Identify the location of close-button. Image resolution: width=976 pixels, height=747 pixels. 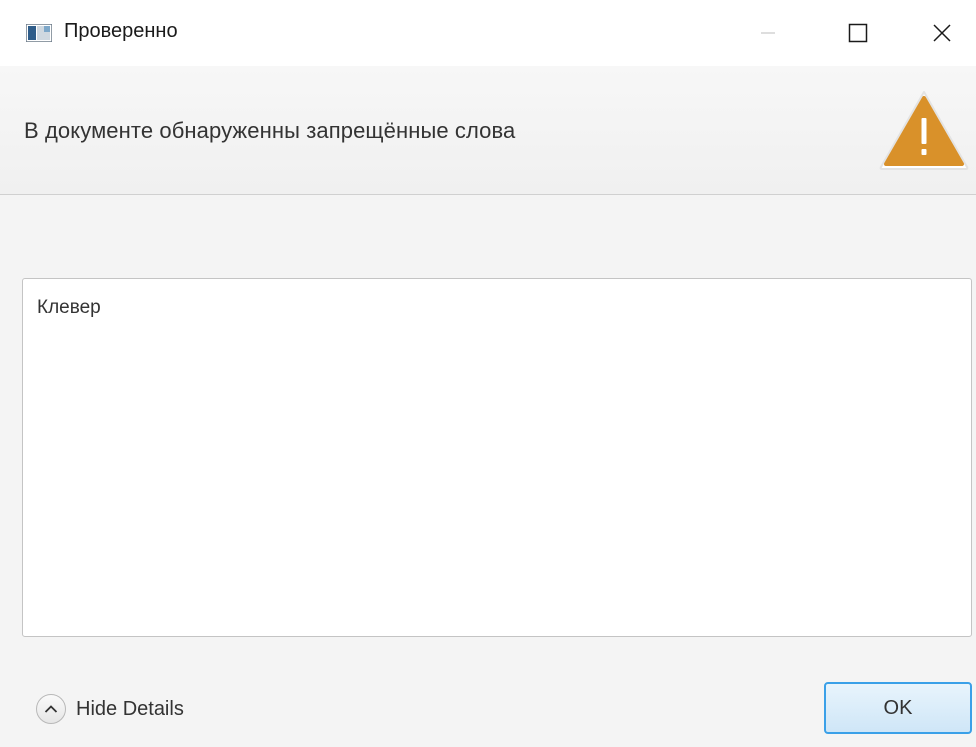
(942, 33).